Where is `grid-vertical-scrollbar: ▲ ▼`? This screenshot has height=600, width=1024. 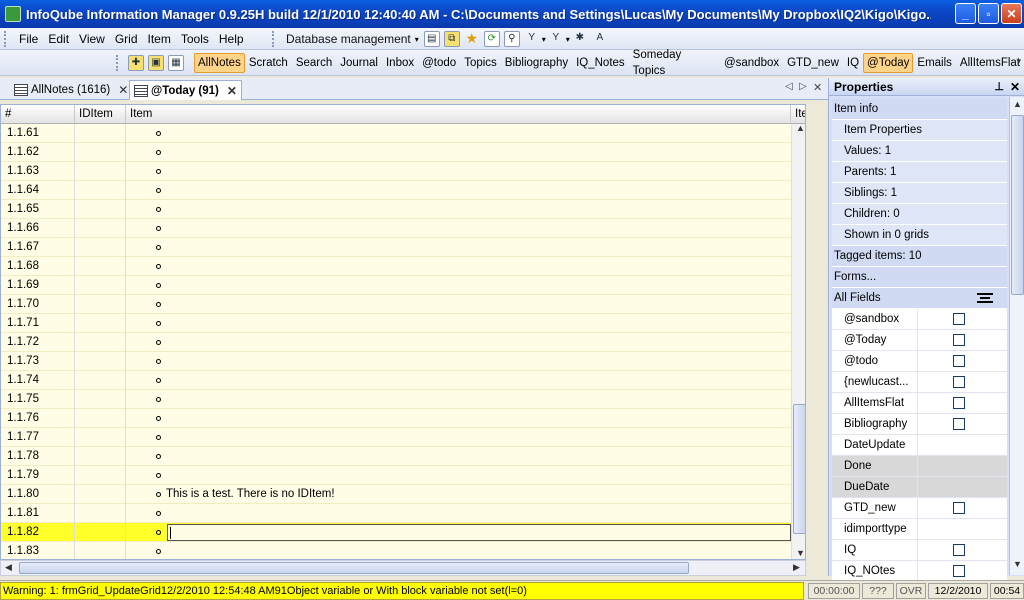 grid-vertical-scrollbar: ▲ ▼ is located at coordinates (798, 341).